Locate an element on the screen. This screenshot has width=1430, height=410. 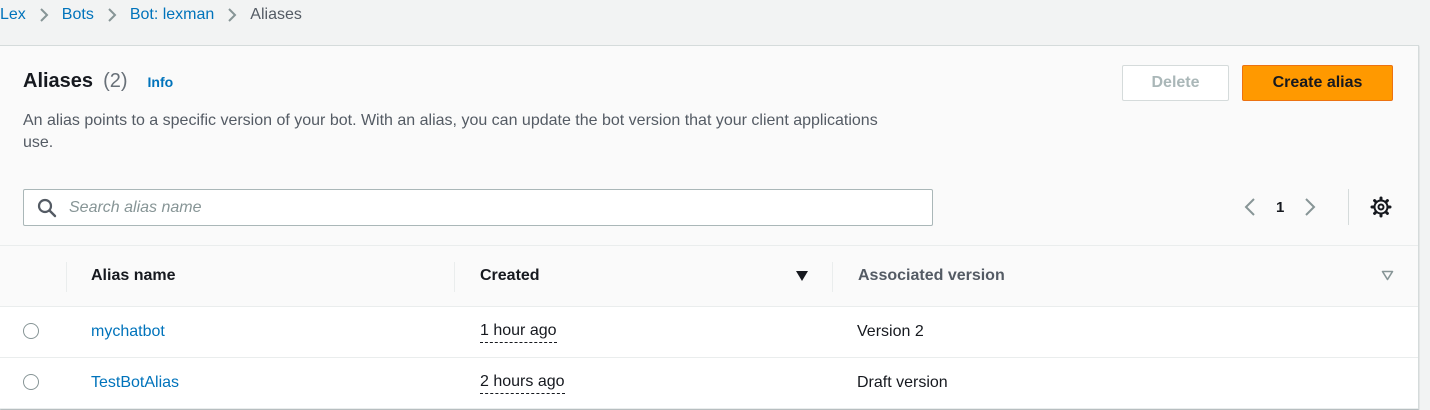
table-row: TestBotAlias 2 hours ago Draft version is located at coordinates (709, 383).